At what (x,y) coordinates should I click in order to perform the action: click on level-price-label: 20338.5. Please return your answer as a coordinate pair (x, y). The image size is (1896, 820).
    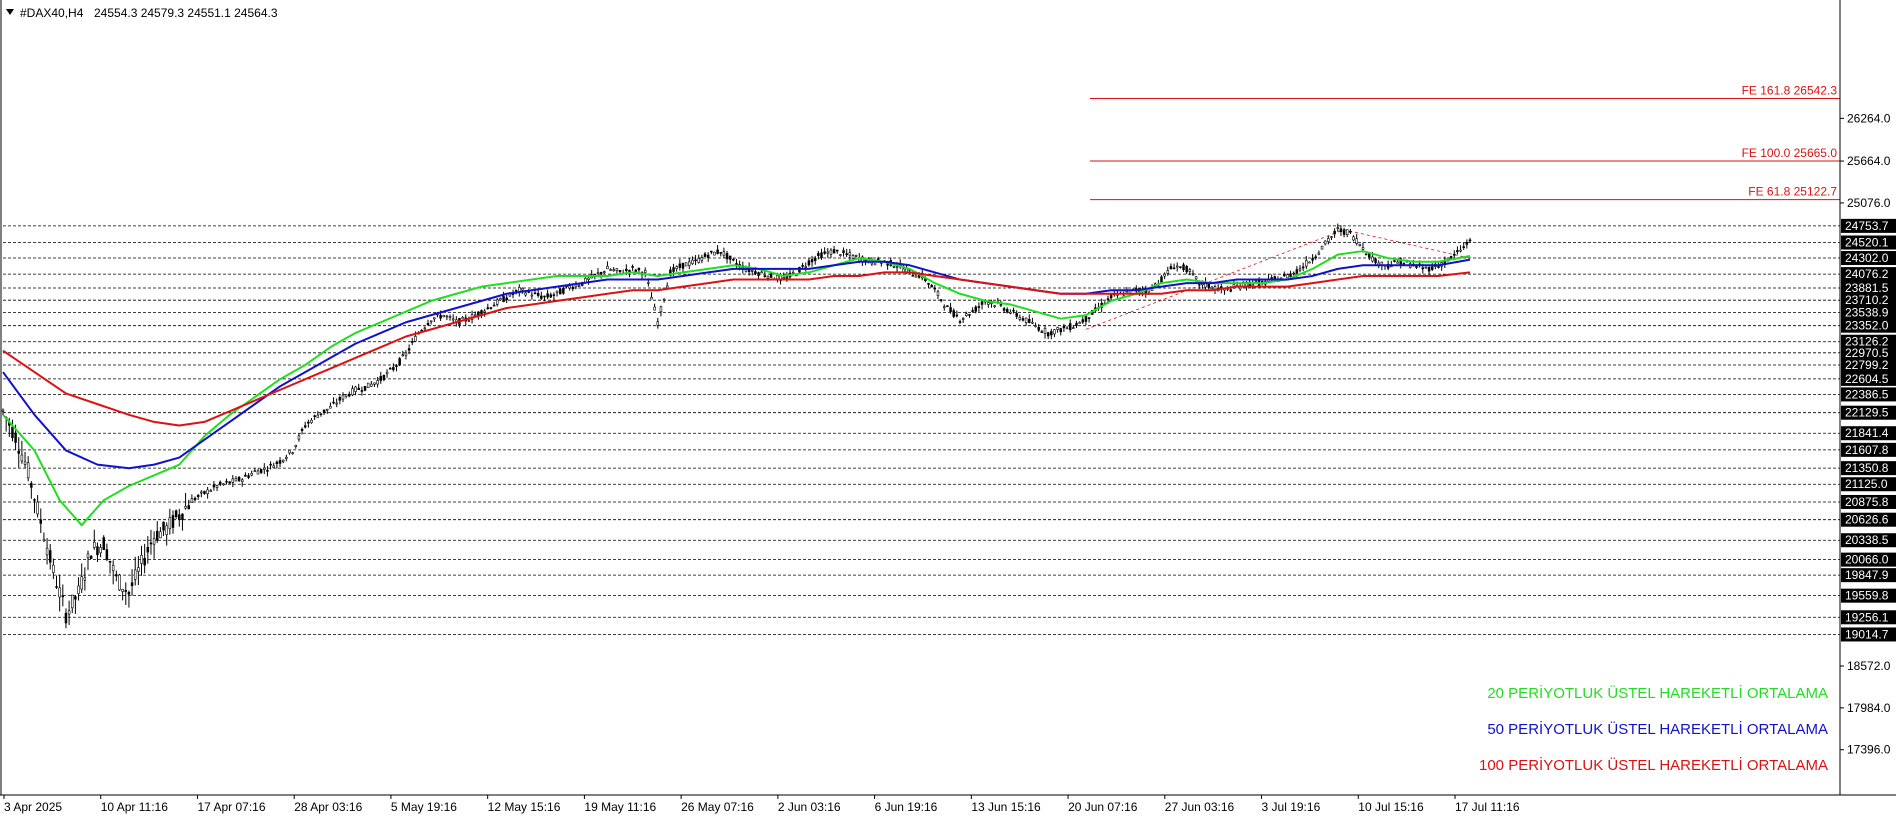
    Looking at the image, I should click on (1867, 540).